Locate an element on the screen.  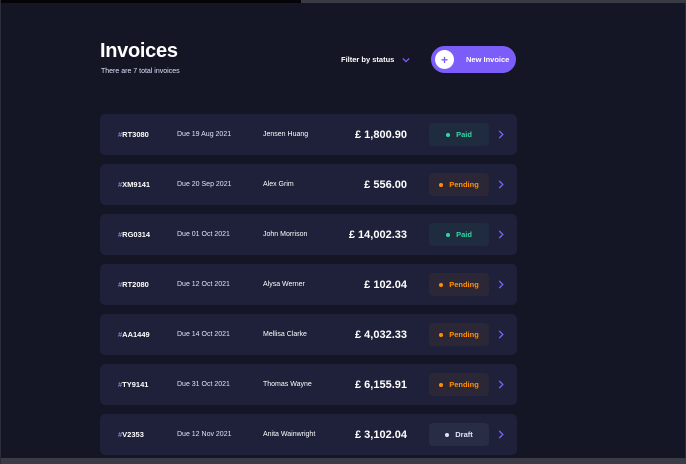
invoice-amount: £ 3,102.04 is located at coordinates (381, 434).